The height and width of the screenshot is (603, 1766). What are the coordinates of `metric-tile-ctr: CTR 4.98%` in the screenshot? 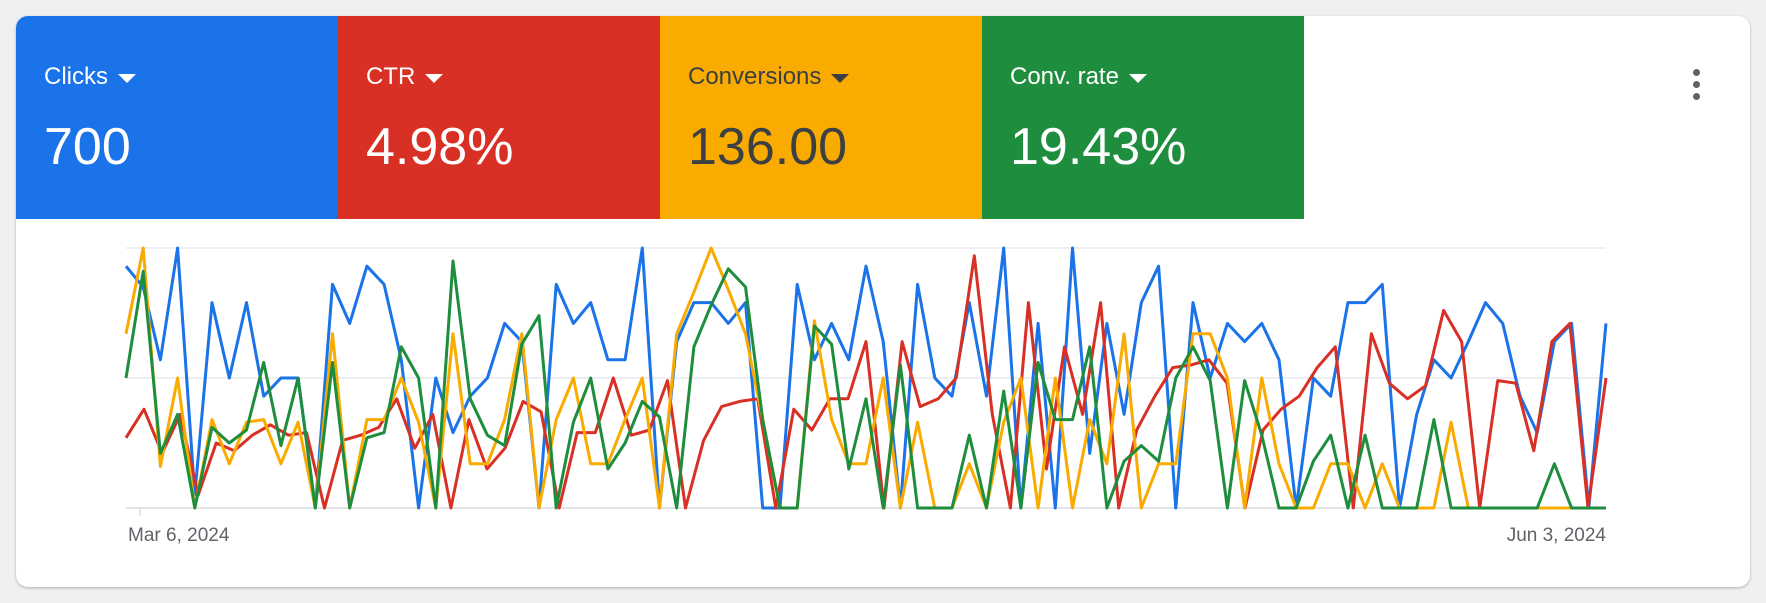 It's located at (499, 117).